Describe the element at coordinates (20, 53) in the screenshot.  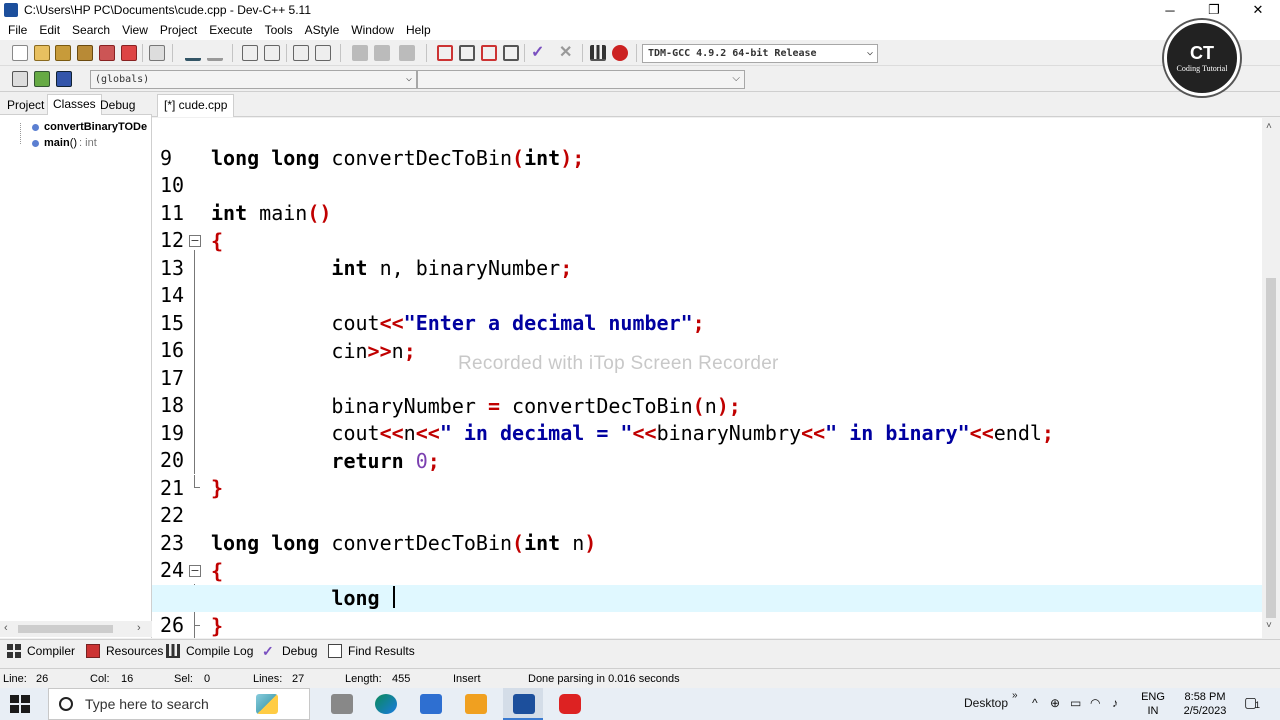
I see `new-file-icon` at that location.